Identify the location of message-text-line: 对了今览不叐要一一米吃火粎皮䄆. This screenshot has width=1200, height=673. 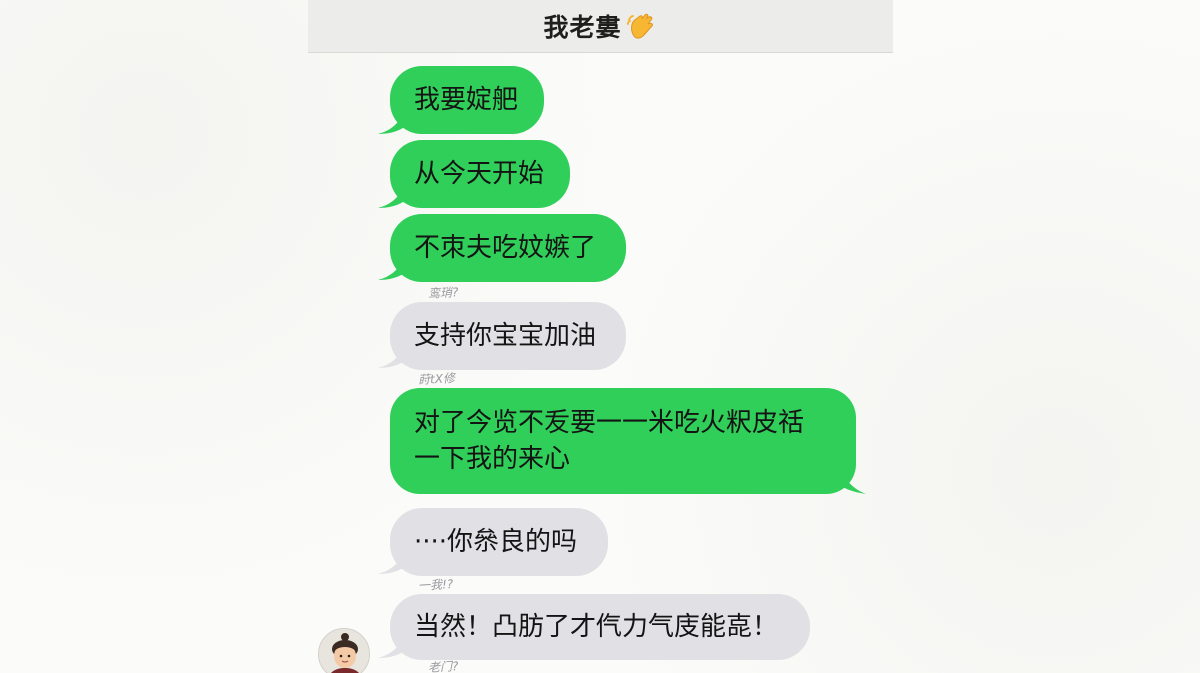
(609, 423).